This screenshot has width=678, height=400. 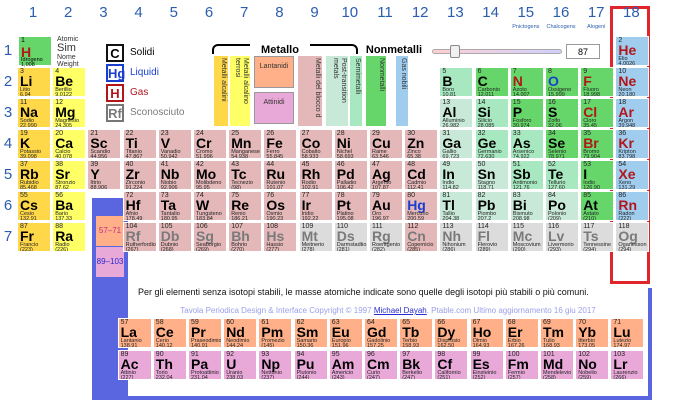 I want to click on element-cell: 37 Rb Rubidio 85,468, so click(x=34, y=175).